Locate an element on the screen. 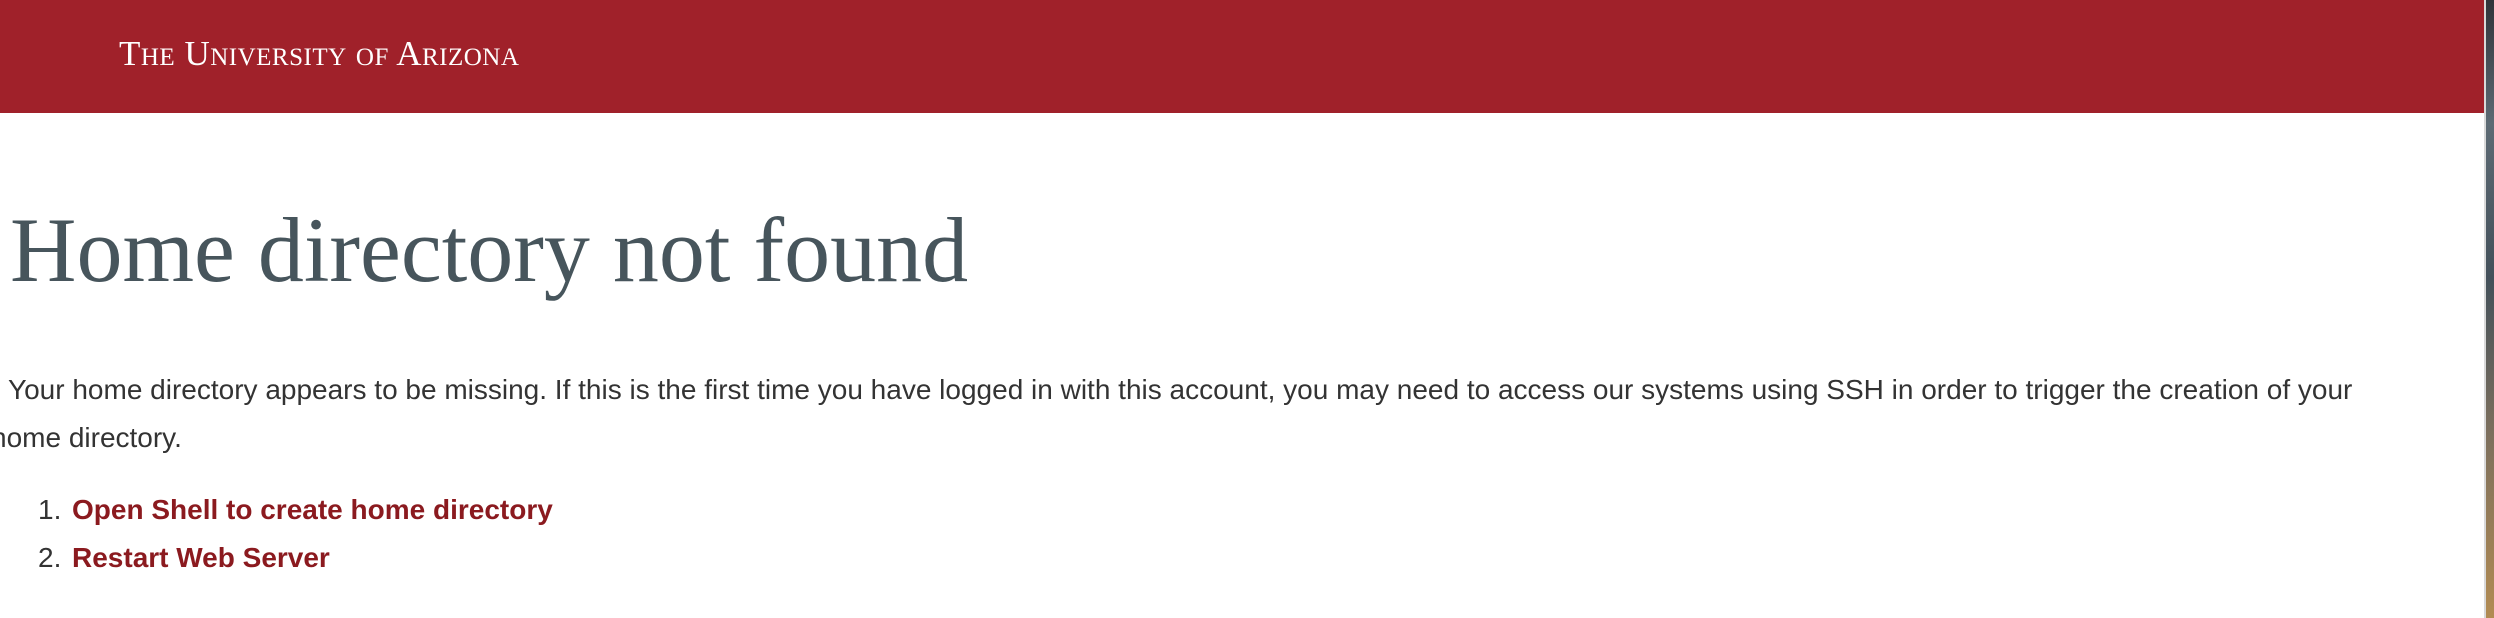 This screenshot has width=2494, height=618. page-title: Home directory not found is located at coordinates (489, 250).